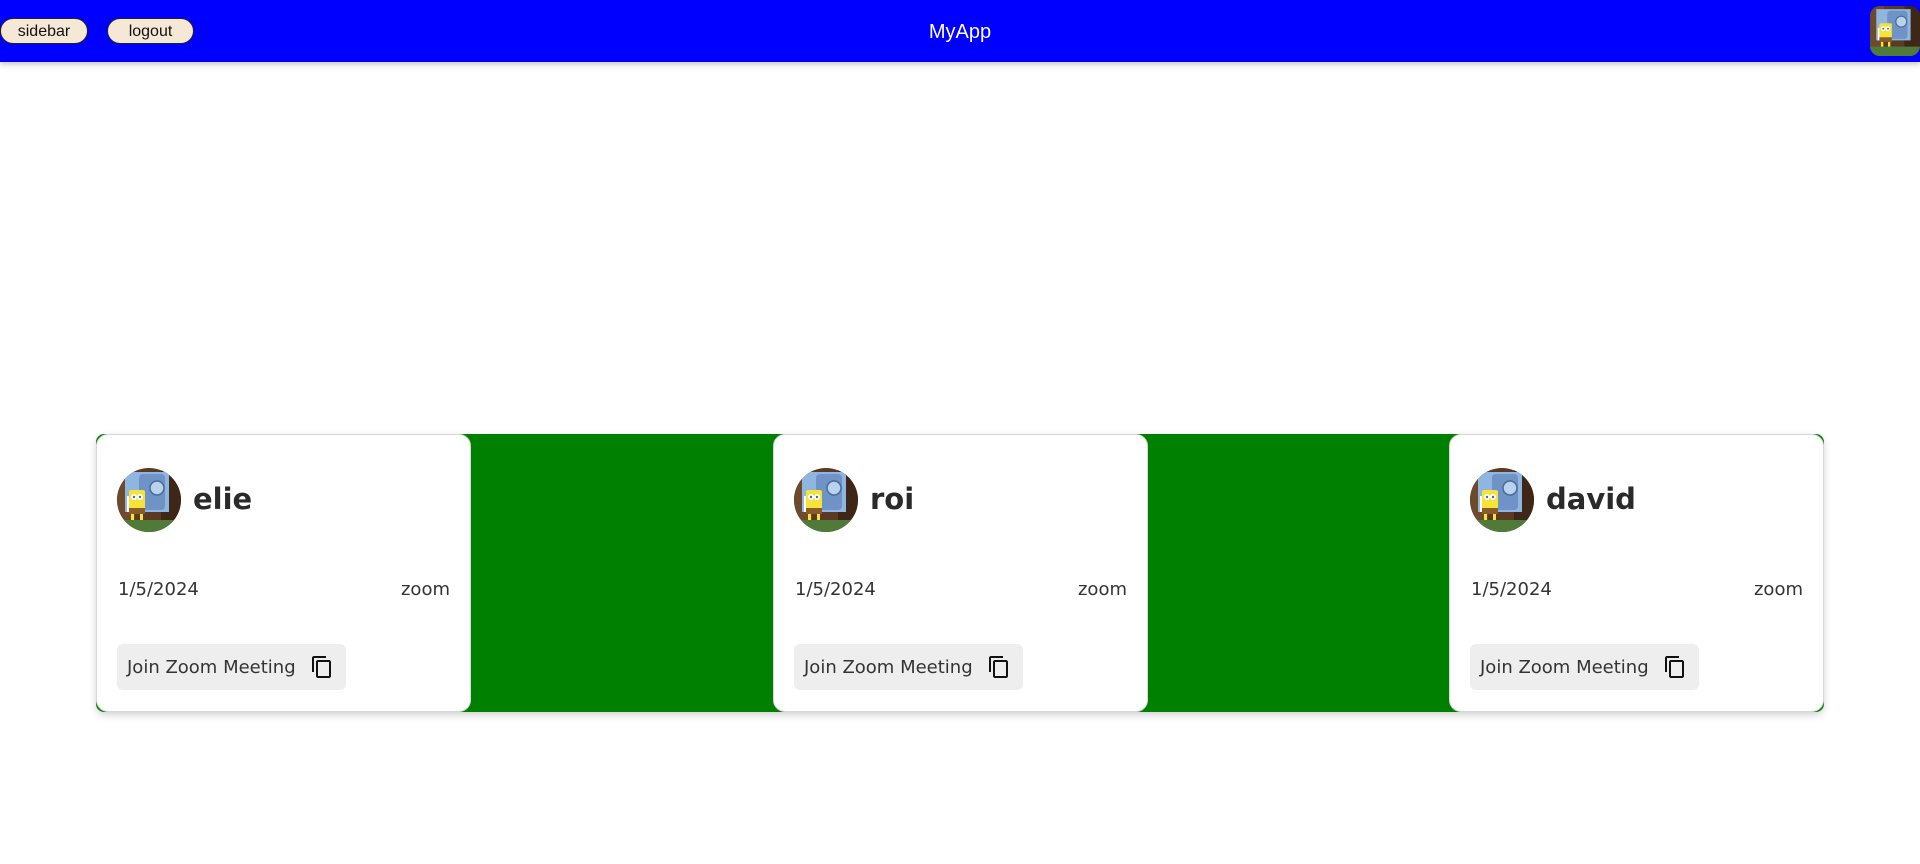  I want to click on meeting-card: david 1/5/2024 zoom Join Zoom Meeting, so click(1636, 573).